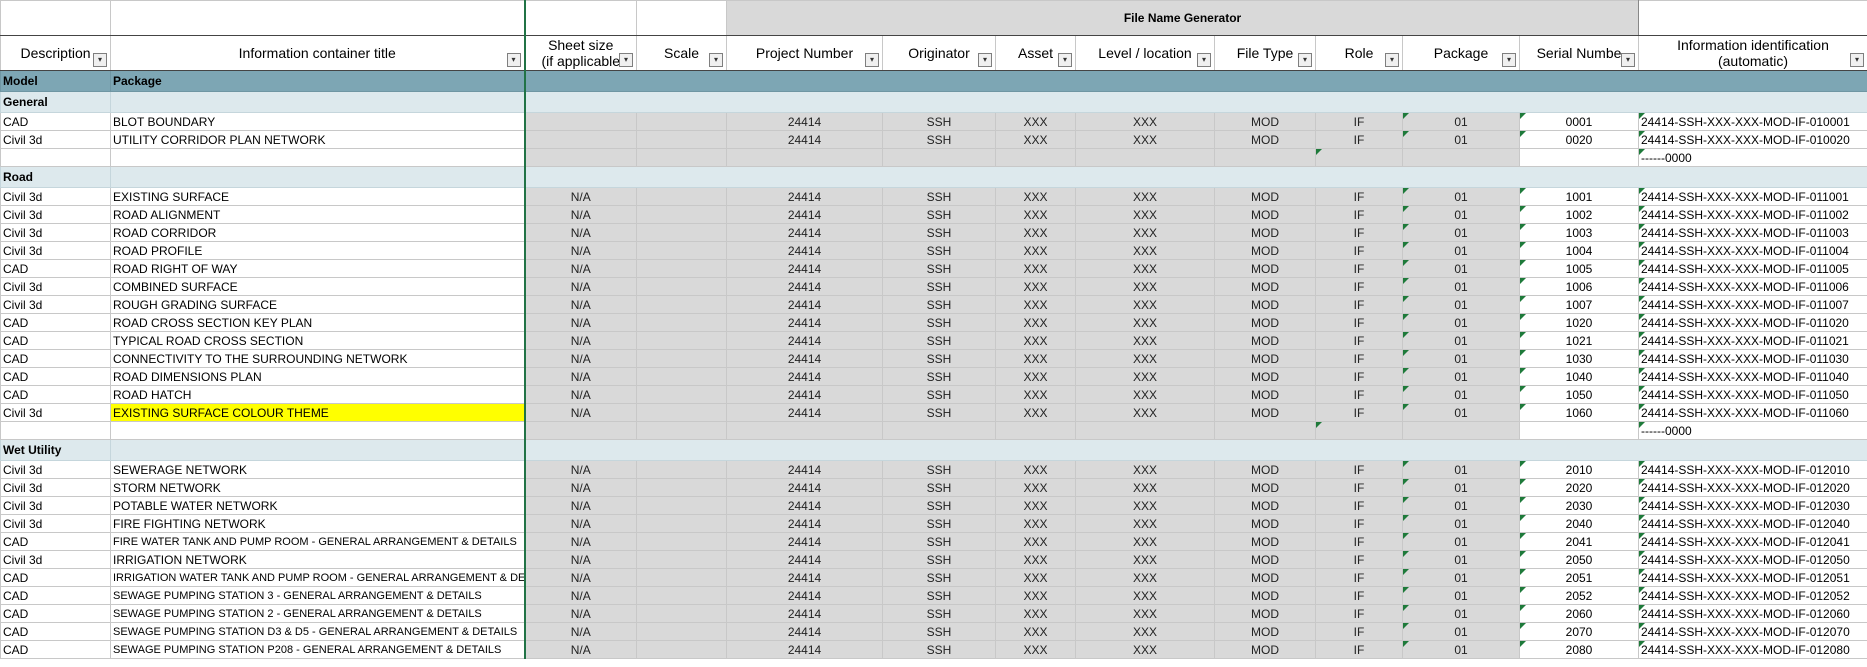 Image resolution: width=1867 pixels, height=667 pixels. I want to click on serial-number-cell: 0001, so click(1579, 121).